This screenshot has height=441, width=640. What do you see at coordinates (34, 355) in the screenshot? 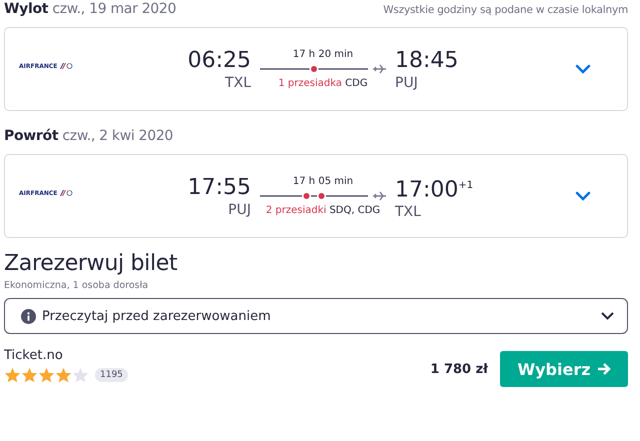
I see `provider-name: Ticket.no` at bounding box center [34, 355].